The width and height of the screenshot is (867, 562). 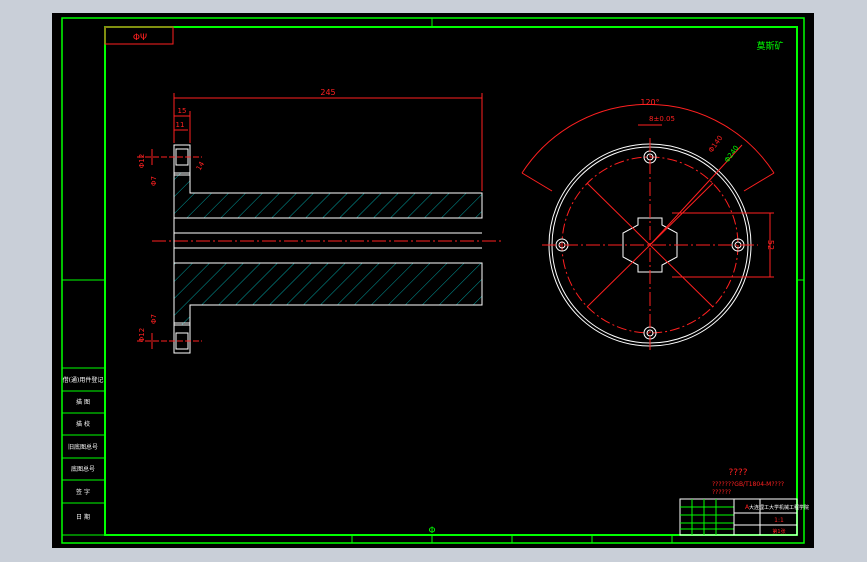 What do you see at coordinates (201, 166) in the screenshot?
I see `dim-chamfer: 14` at bounding box center [201, 166].